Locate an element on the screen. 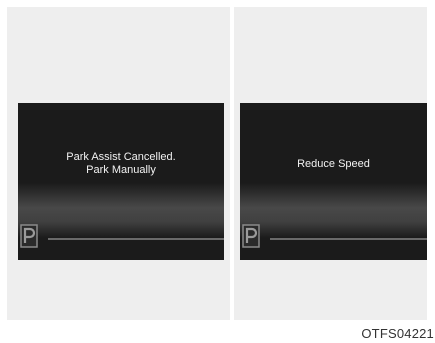  warning-line-2: Park Manually is located at coordinates (121, 170).